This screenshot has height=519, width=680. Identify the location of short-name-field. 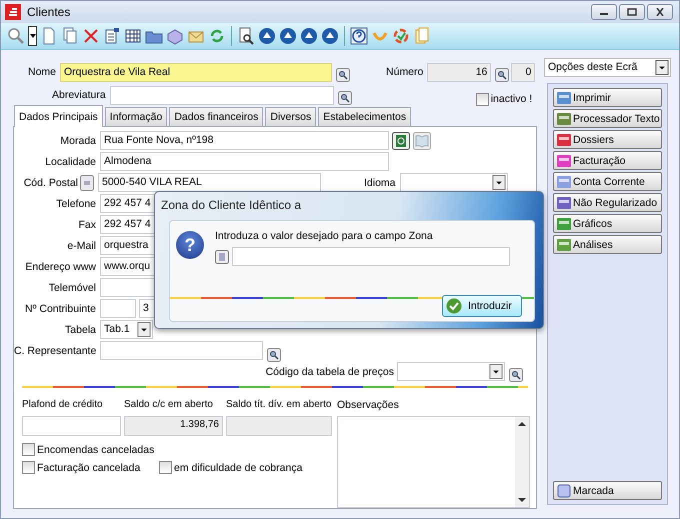
(222, 95).